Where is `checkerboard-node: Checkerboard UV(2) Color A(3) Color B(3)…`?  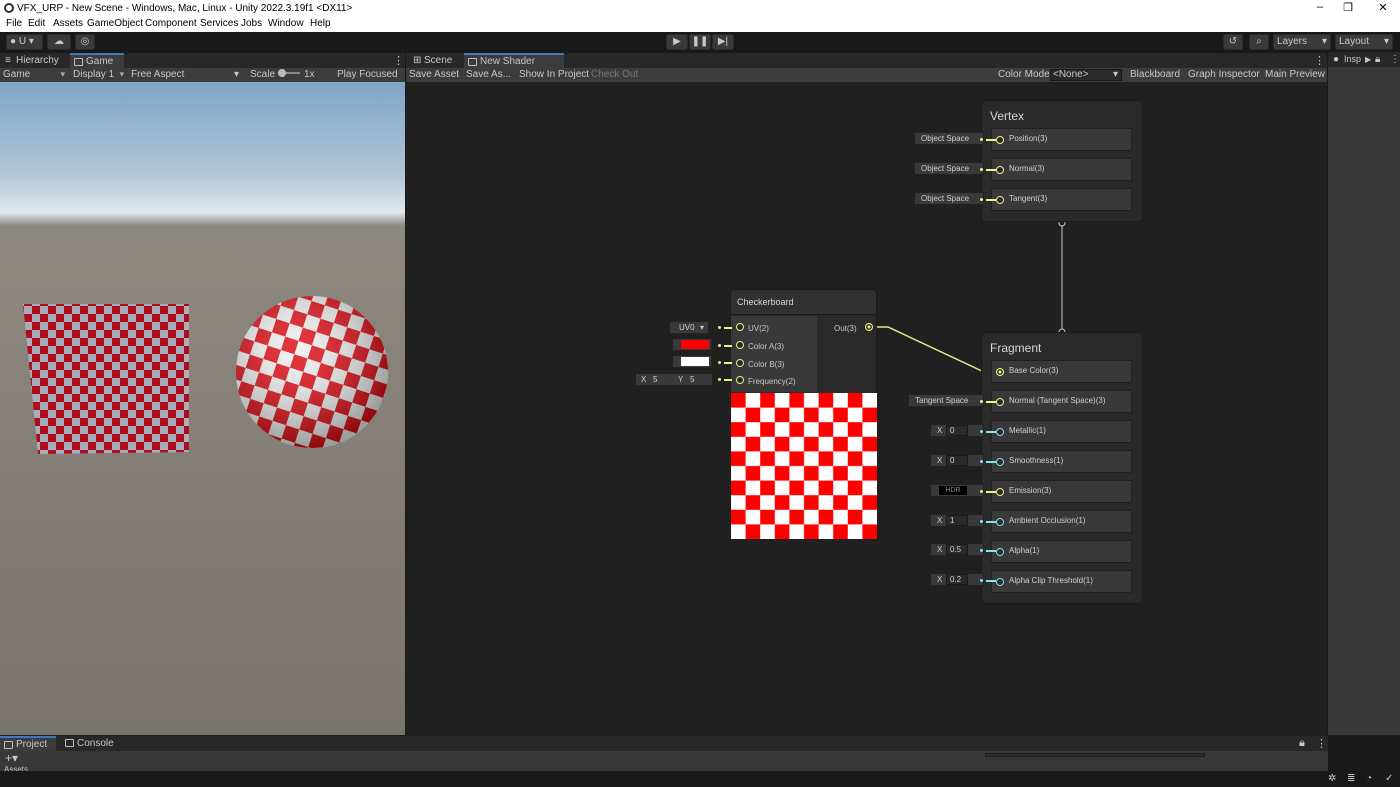
checkerboard-node: Checkerboard UV(2) Color A(3) Color B(3)… is located at coordinates (803, 414).